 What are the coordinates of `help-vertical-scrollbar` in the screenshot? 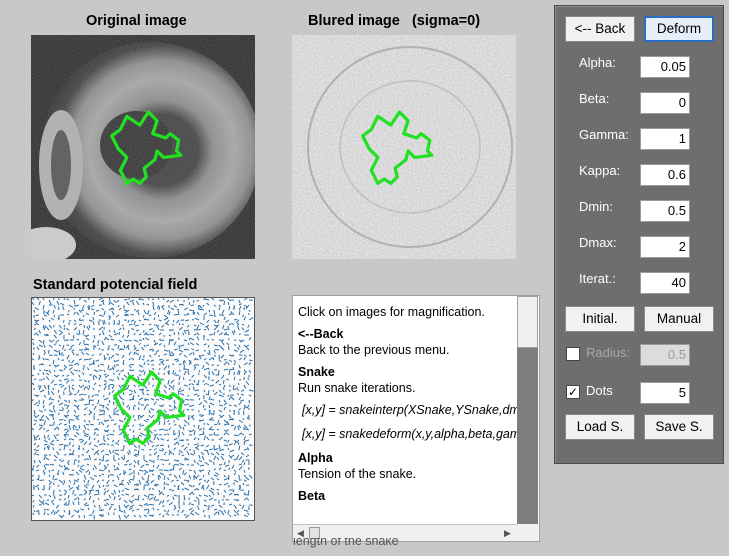 It's located at (527, 410).